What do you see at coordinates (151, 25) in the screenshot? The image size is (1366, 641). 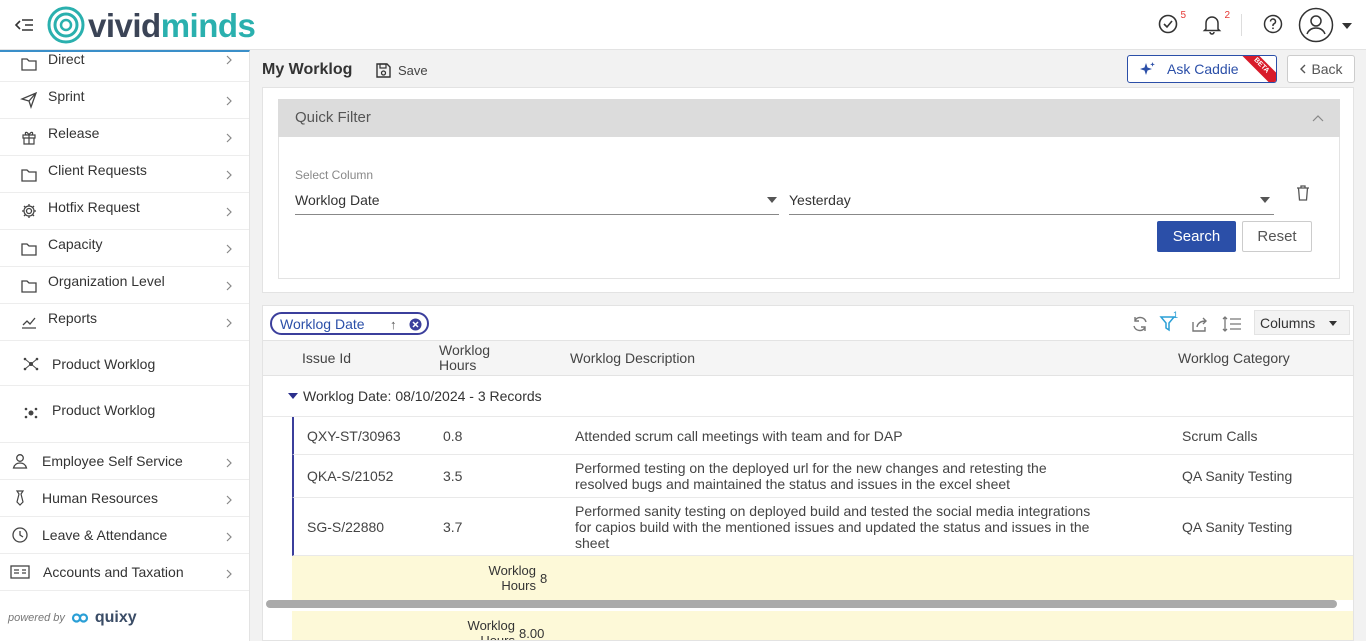 I see `vividminds-logo: vividminds` at bounding box center [151, 25].